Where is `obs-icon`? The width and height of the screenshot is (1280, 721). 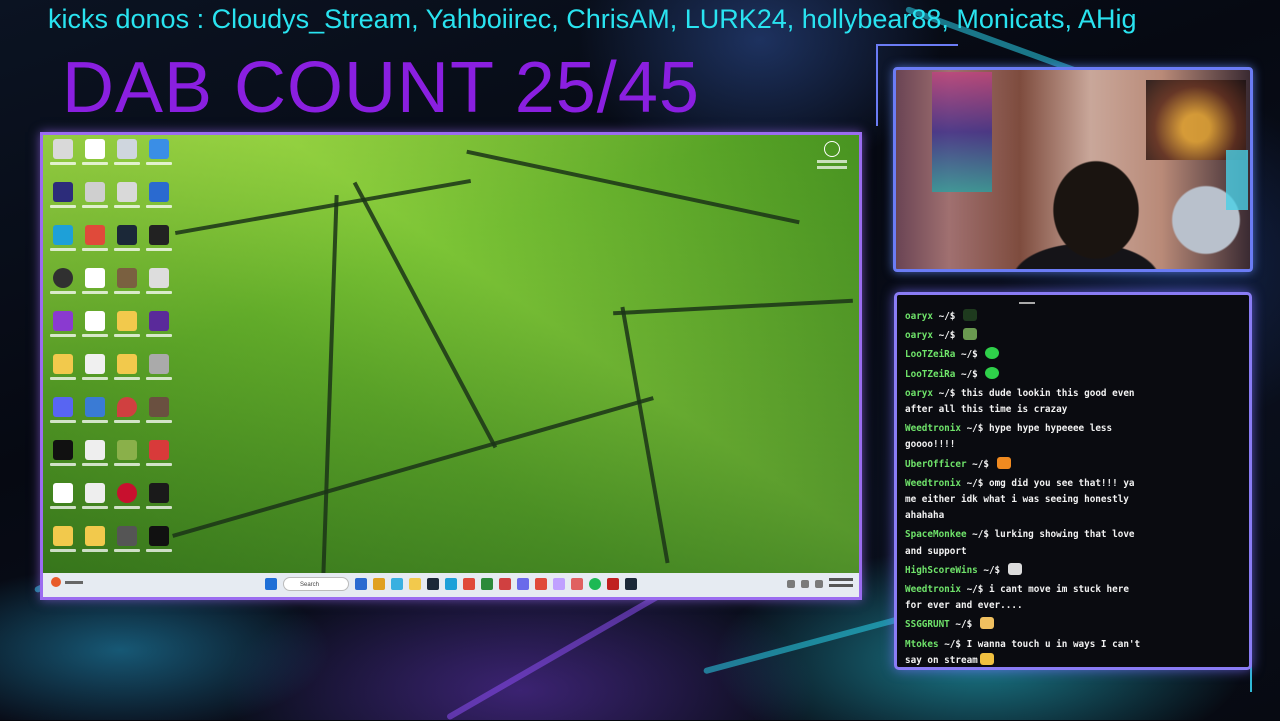 obs-icon is located at coordinates (63, 286).